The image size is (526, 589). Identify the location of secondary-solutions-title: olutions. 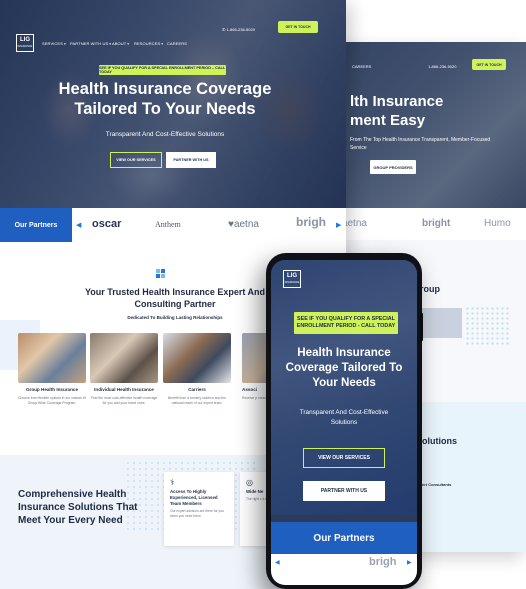
(439, 441).